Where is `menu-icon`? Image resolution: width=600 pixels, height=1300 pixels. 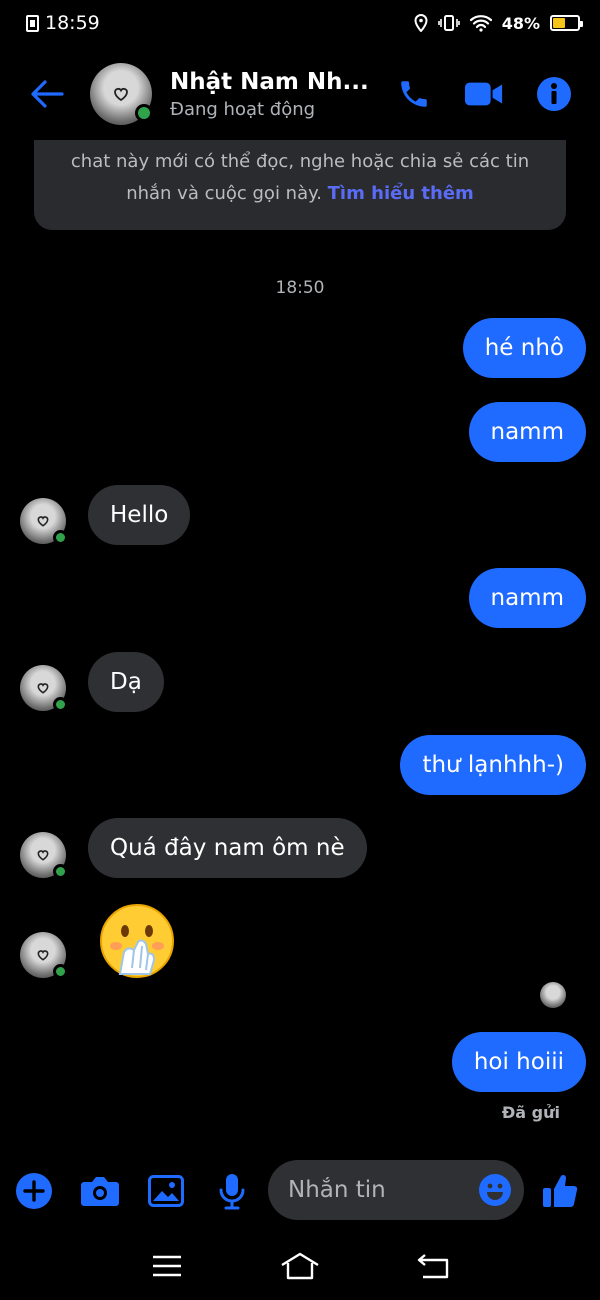 menu-icon is located at coordinates (166, 1266).